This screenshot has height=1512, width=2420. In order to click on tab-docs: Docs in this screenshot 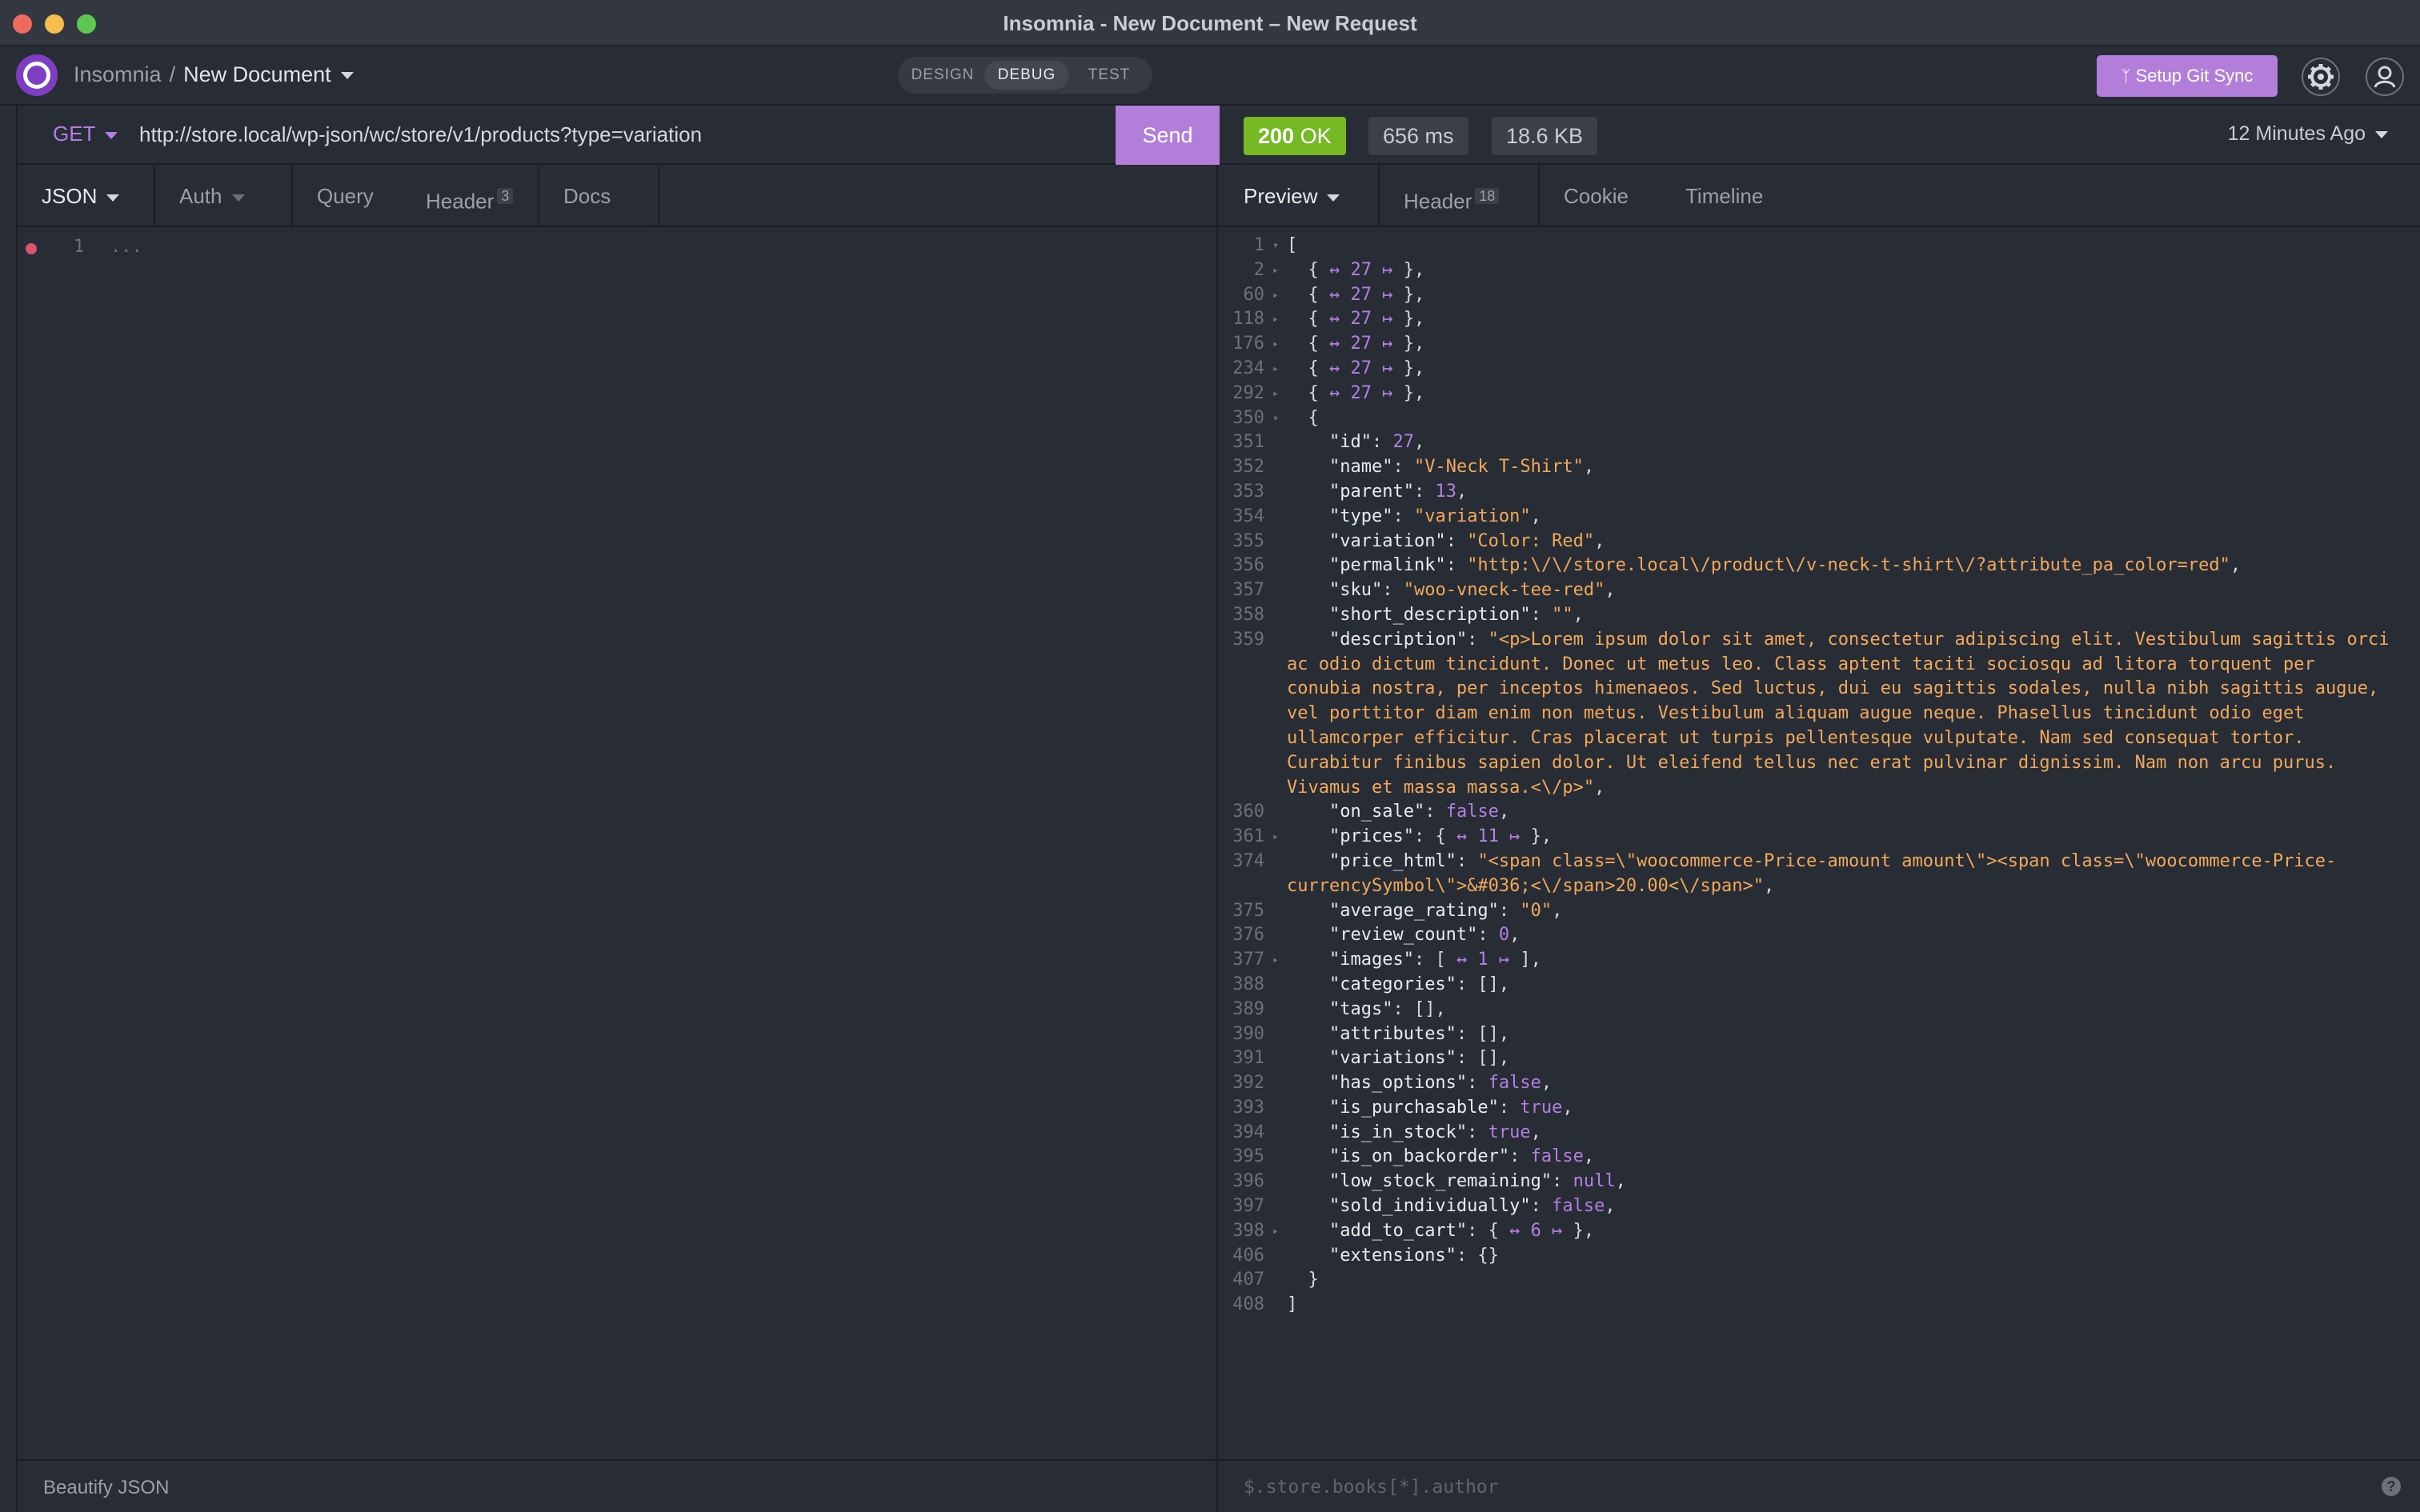, I will do `click(599, 196)`.